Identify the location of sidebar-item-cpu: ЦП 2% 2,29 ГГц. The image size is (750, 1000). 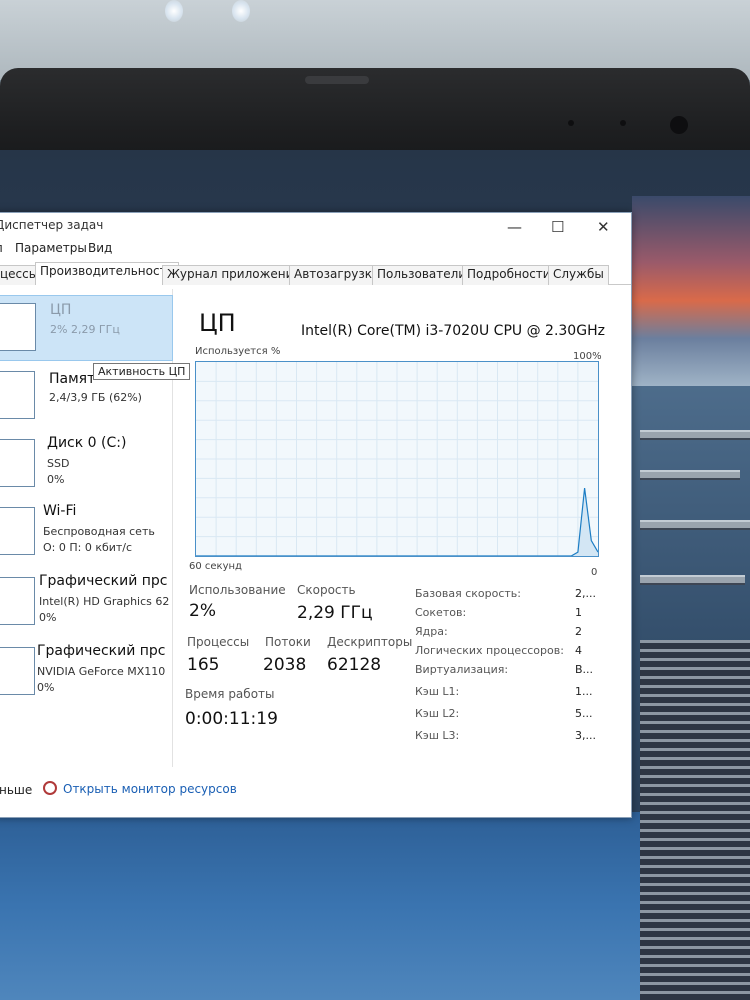
(86, 328).